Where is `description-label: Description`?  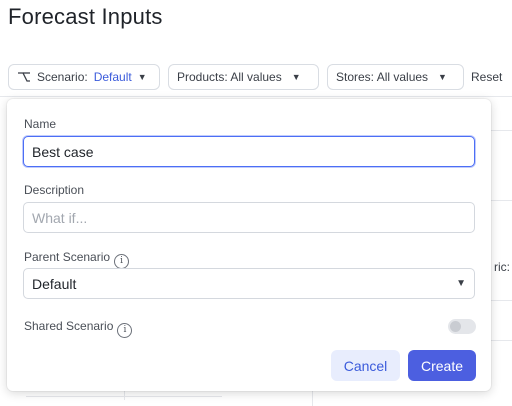 description-label: Description is located at coordinates (54, 190).